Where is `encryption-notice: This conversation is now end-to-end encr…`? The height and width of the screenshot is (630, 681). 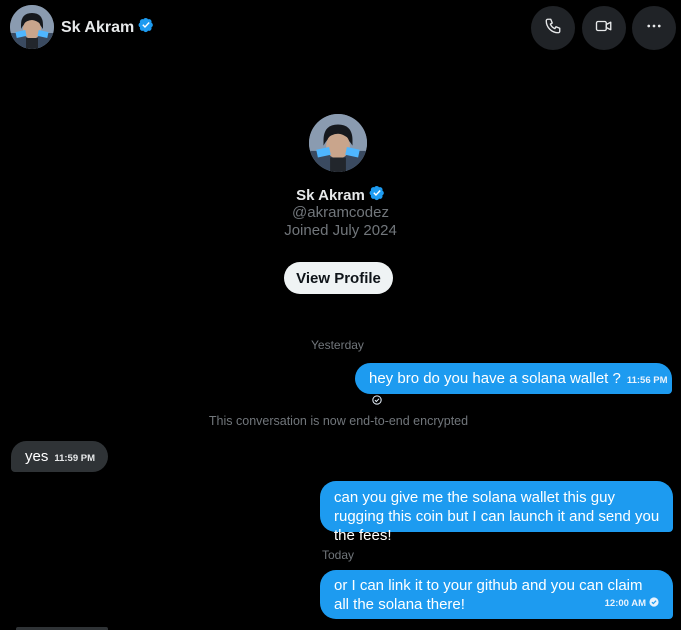 encryption-notice: This conversation is now end-to-end encr… is located at coordinates (338, 421).